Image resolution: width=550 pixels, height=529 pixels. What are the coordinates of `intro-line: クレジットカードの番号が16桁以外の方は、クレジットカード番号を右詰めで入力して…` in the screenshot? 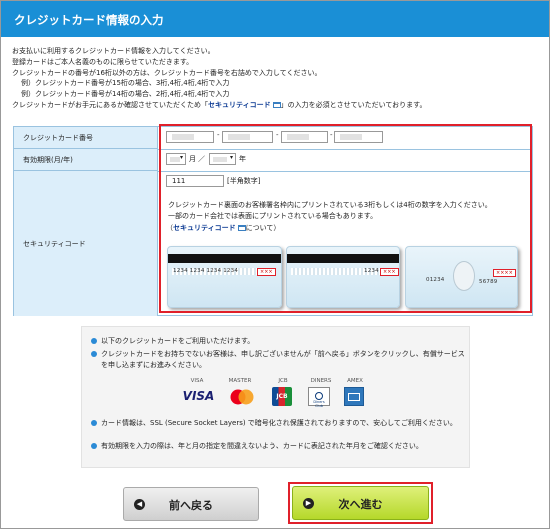 It's located at (167, 72).